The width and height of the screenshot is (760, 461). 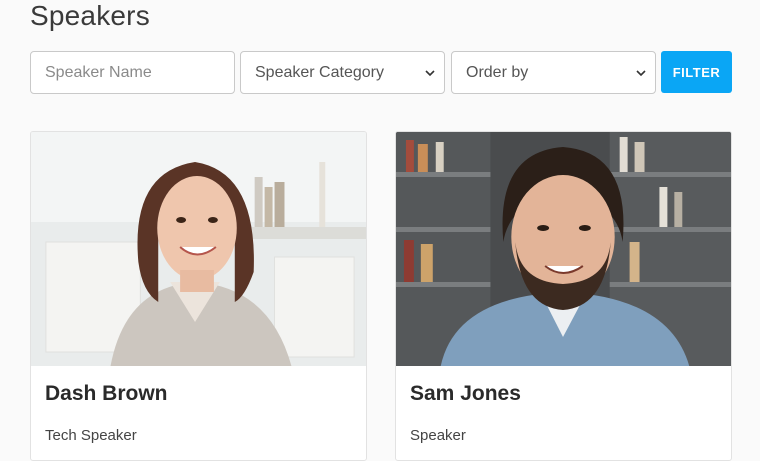 What do you see at coordinates (438, 435) in the screenshot?
I see `speaker-category: Speaker` at bounding box center [438, 435].